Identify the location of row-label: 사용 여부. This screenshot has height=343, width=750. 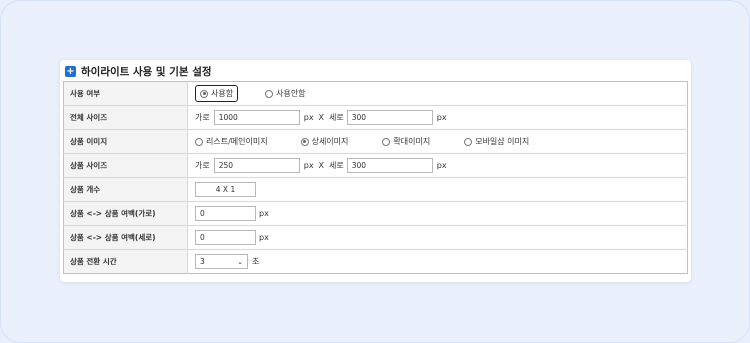
(125, 93).